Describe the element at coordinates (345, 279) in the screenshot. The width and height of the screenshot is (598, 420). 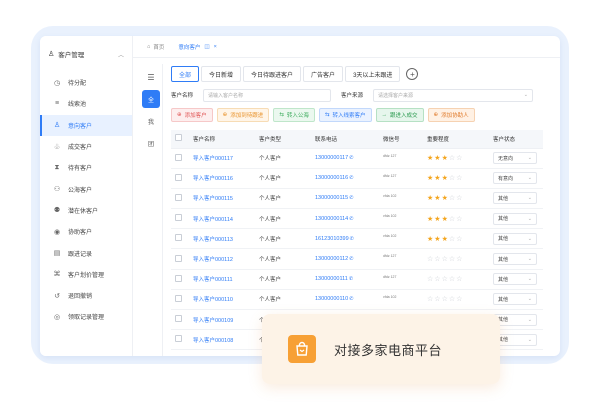
I see `phone-cell: 13000000111✆` at that location.